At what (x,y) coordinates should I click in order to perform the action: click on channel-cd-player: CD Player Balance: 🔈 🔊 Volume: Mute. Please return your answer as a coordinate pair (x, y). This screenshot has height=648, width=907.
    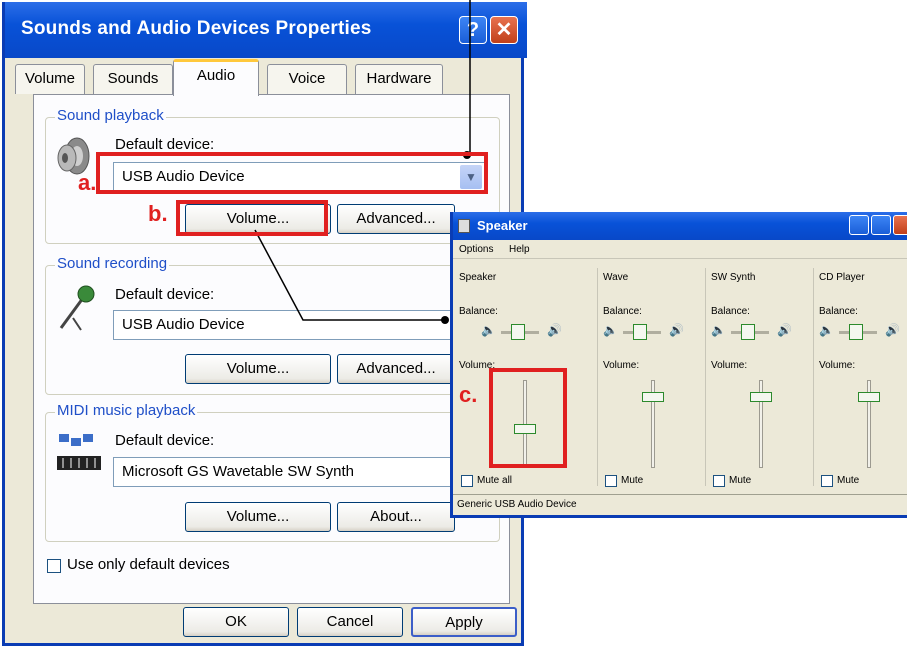
    Looking at the image, I should click on (863, 378).